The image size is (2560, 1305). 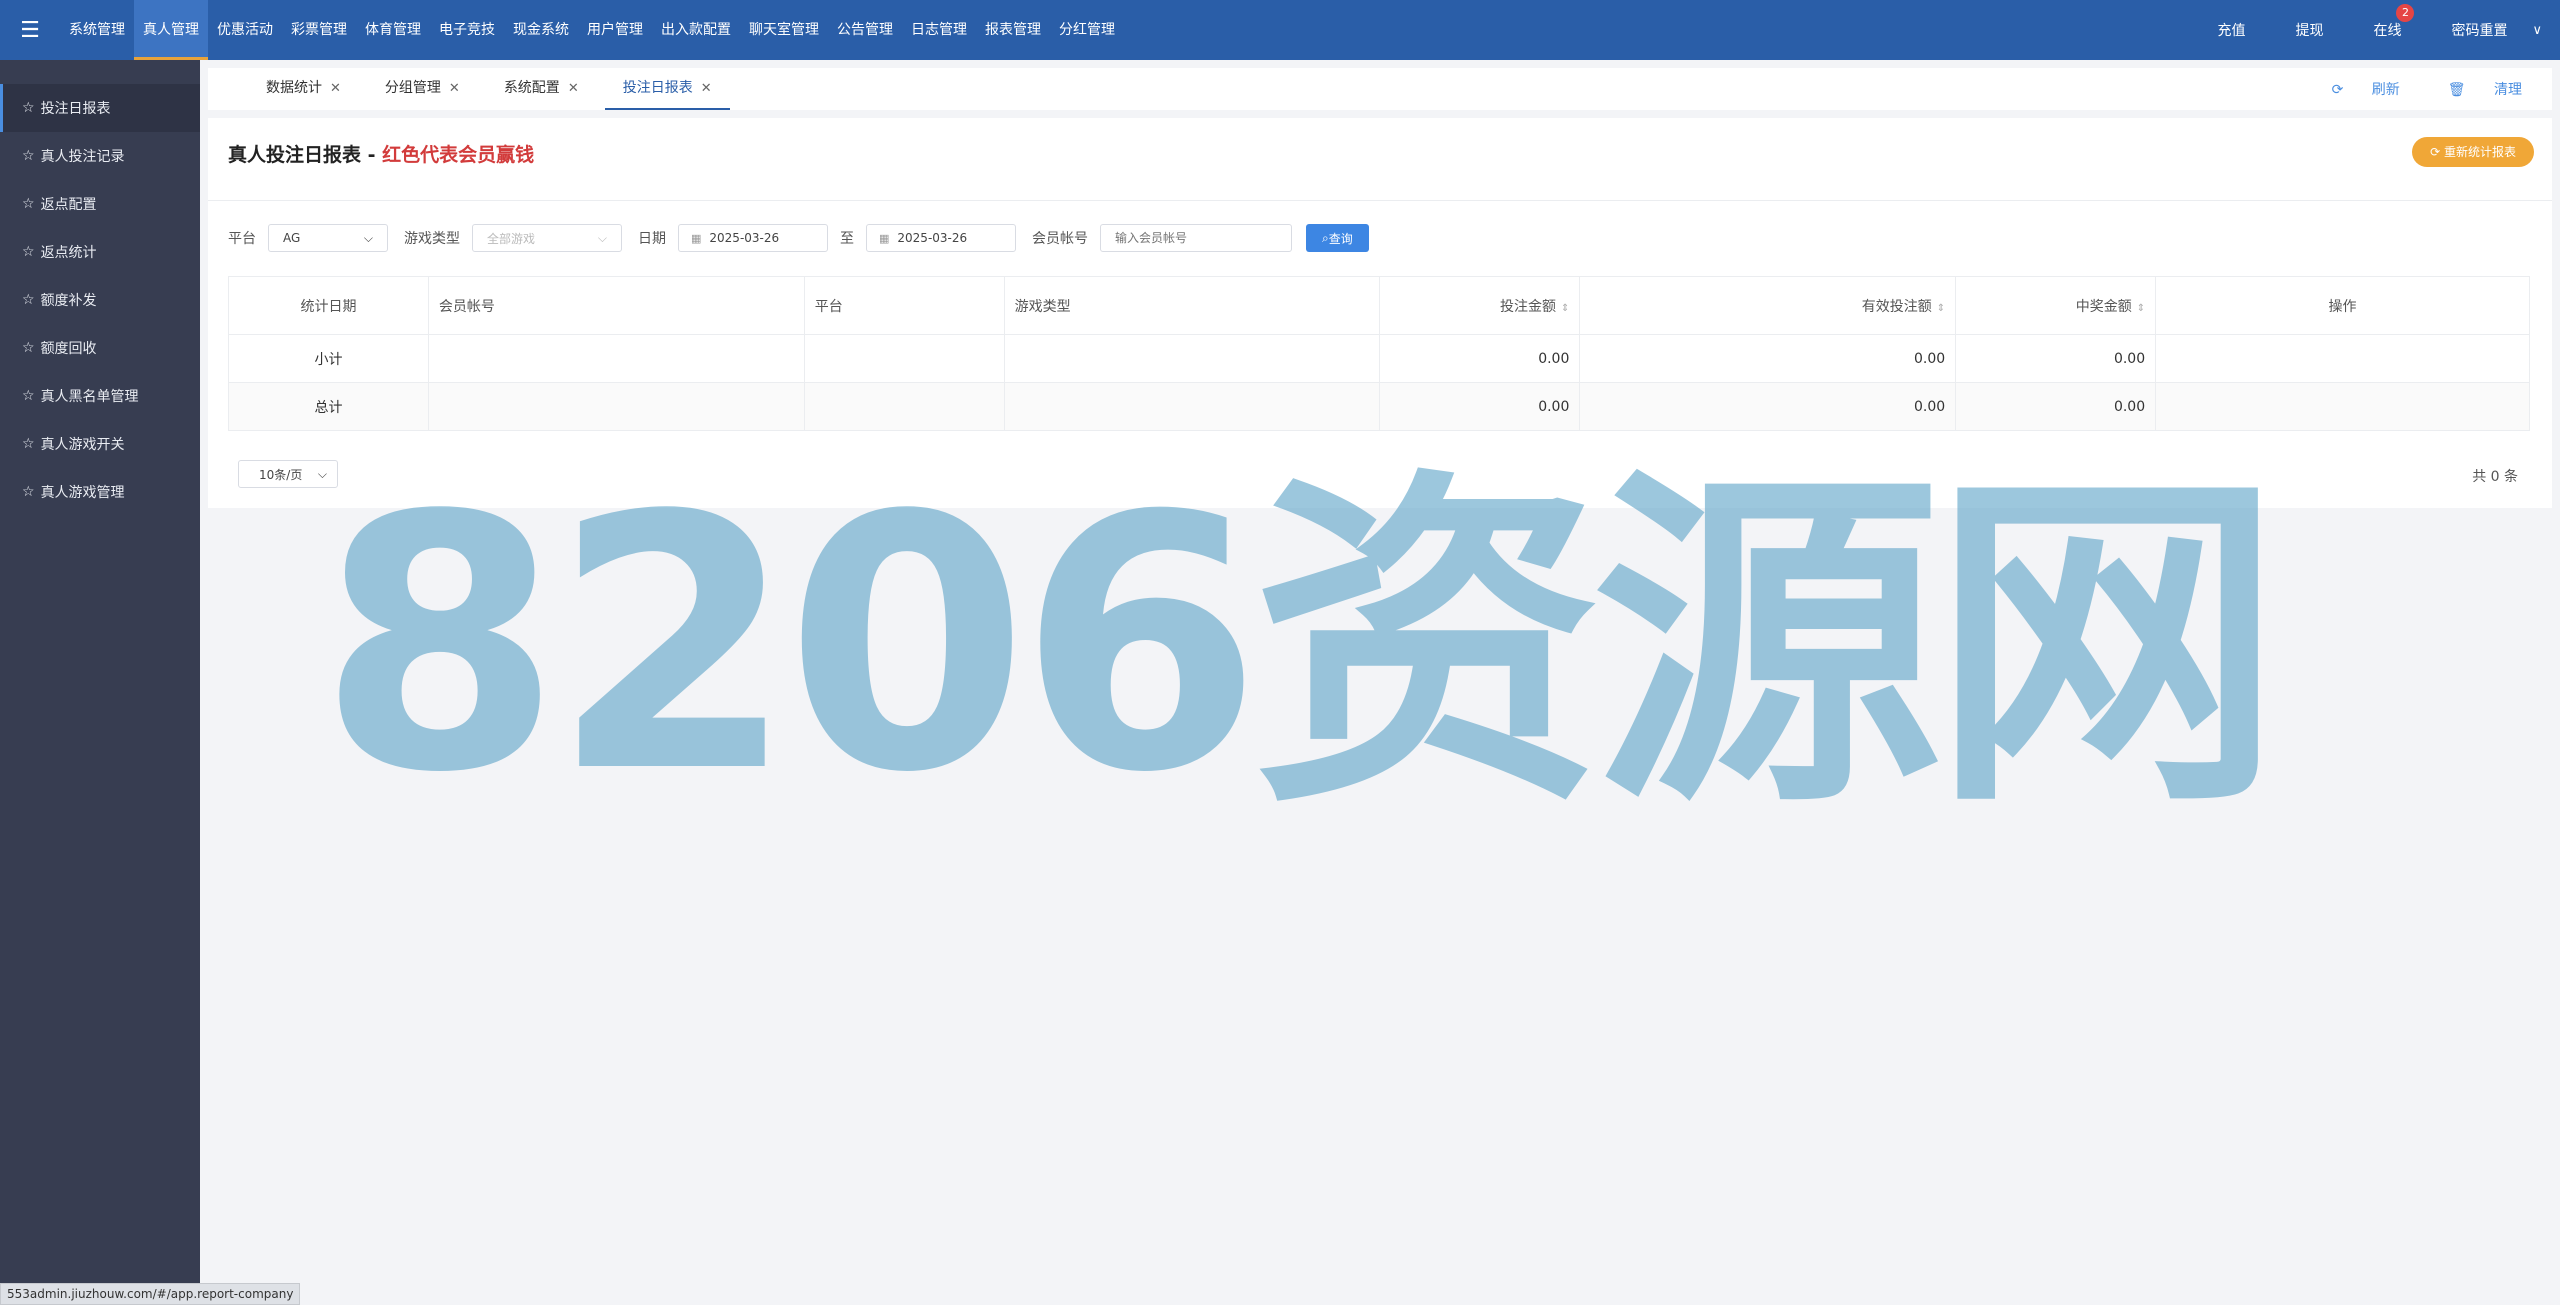 What do you see at coordinates (171, 30) in the screenshot?
I see `nav-item-live: 真人管理` at bounding box center [171, 30].